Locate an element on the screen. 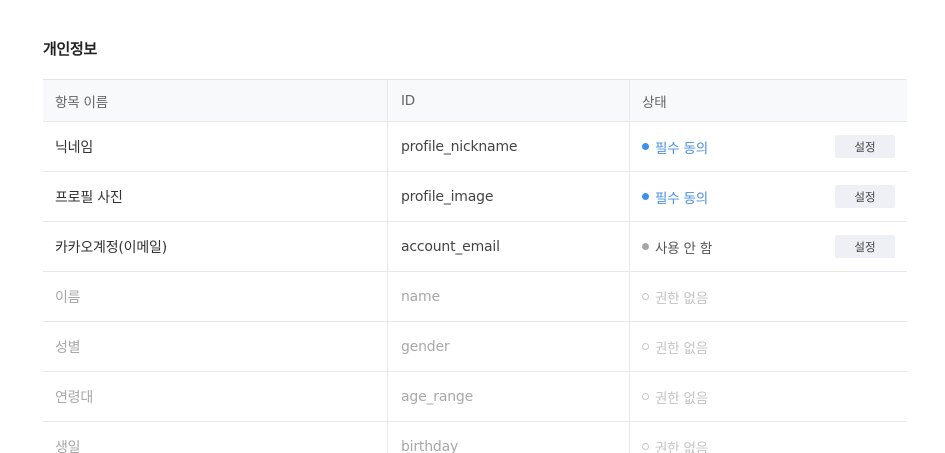  item-name: 닉네임 is located at coordinates (215, 146).